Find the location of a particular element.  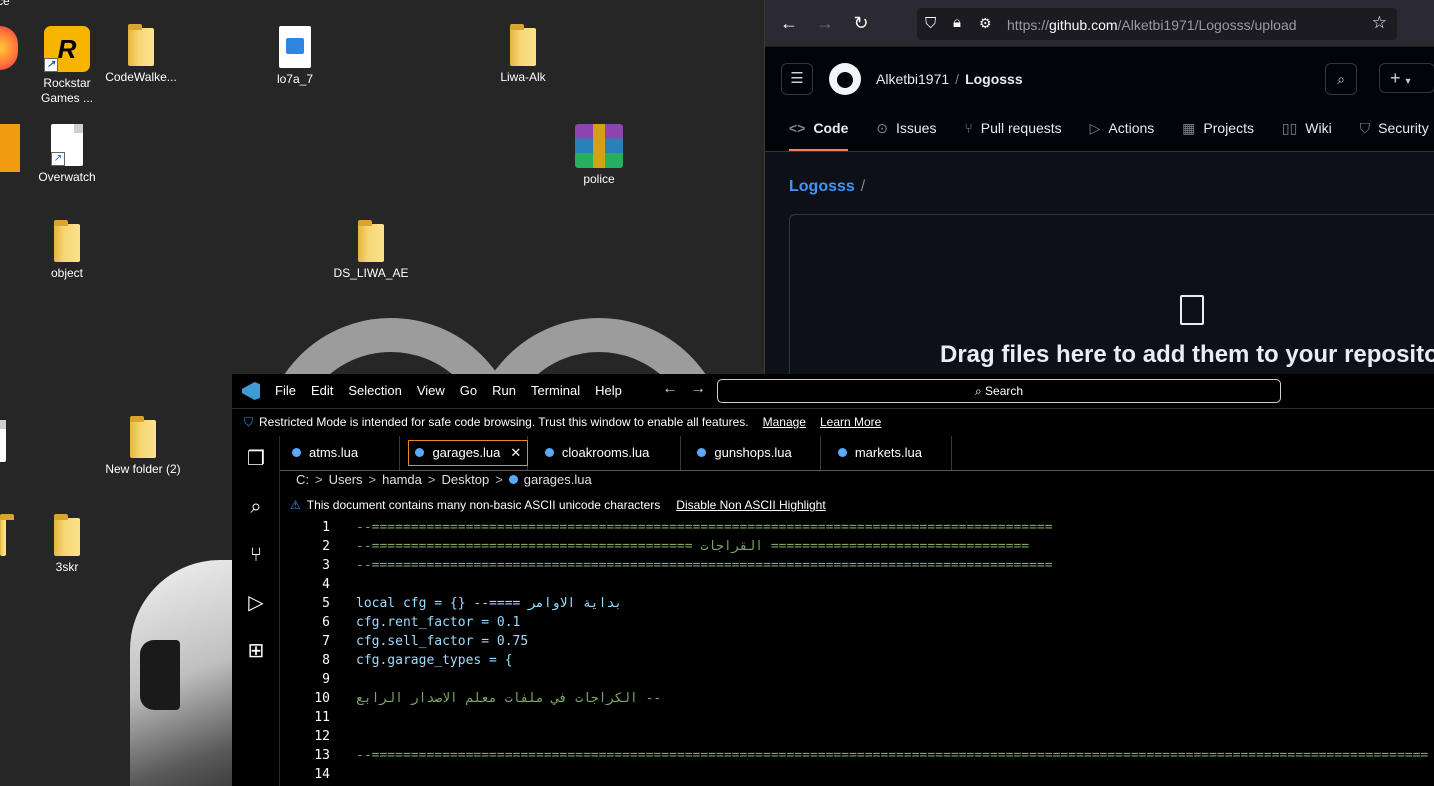

line-number: 7 is located at coordinates (326, 641).